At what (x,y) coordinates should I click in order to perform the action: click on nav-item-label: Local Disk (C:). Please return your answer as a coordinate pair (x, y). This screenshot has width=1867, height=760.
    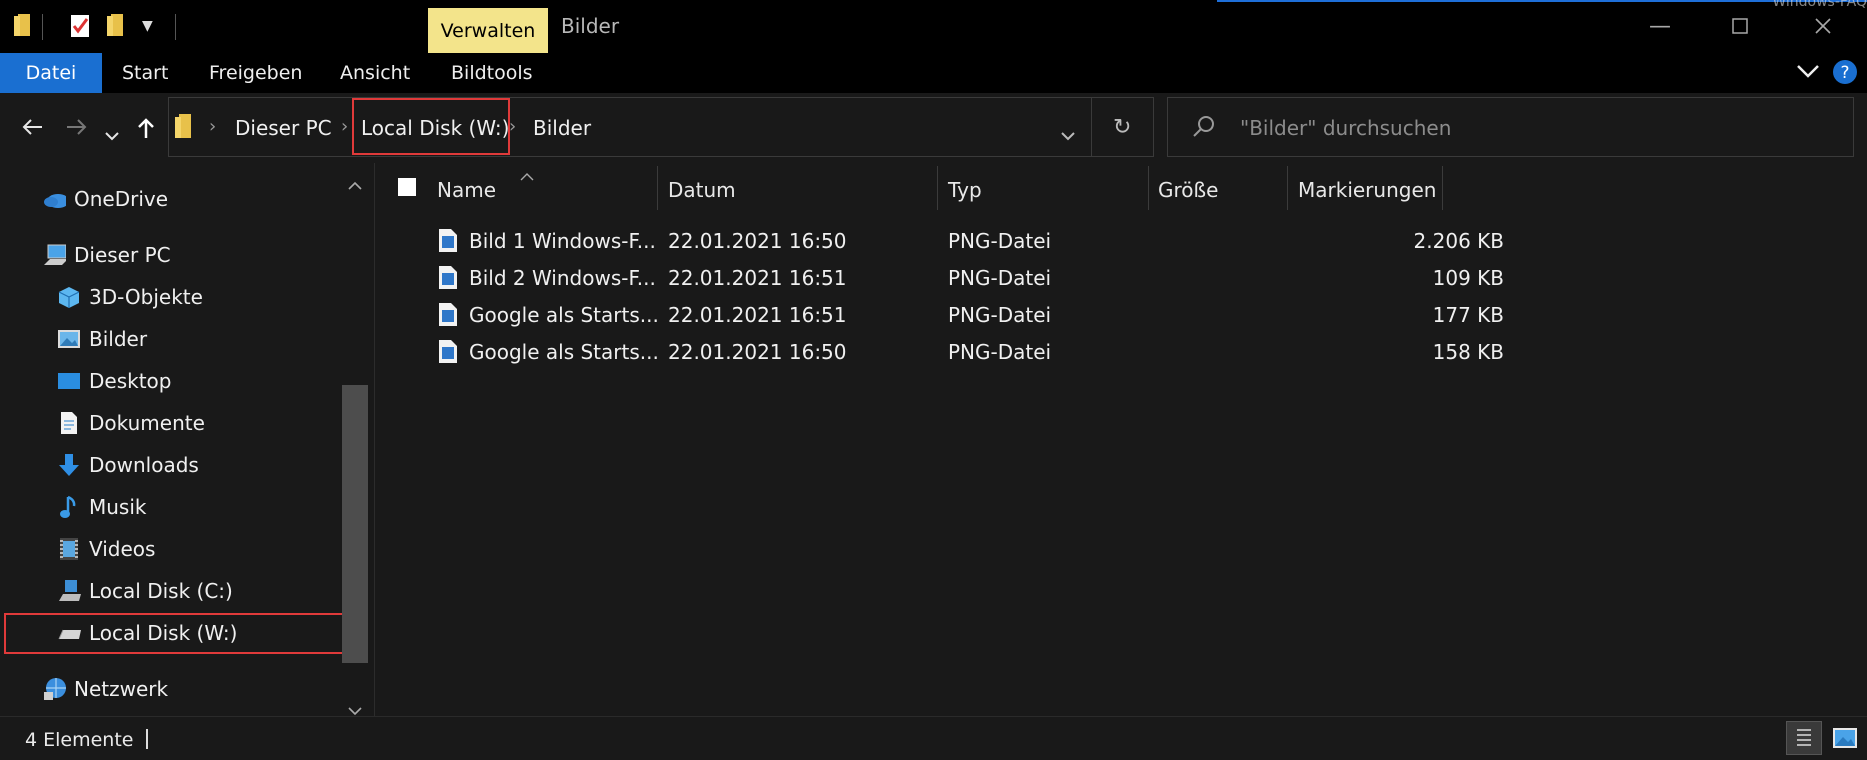
    Looking at the image, I should click on (161, 591).